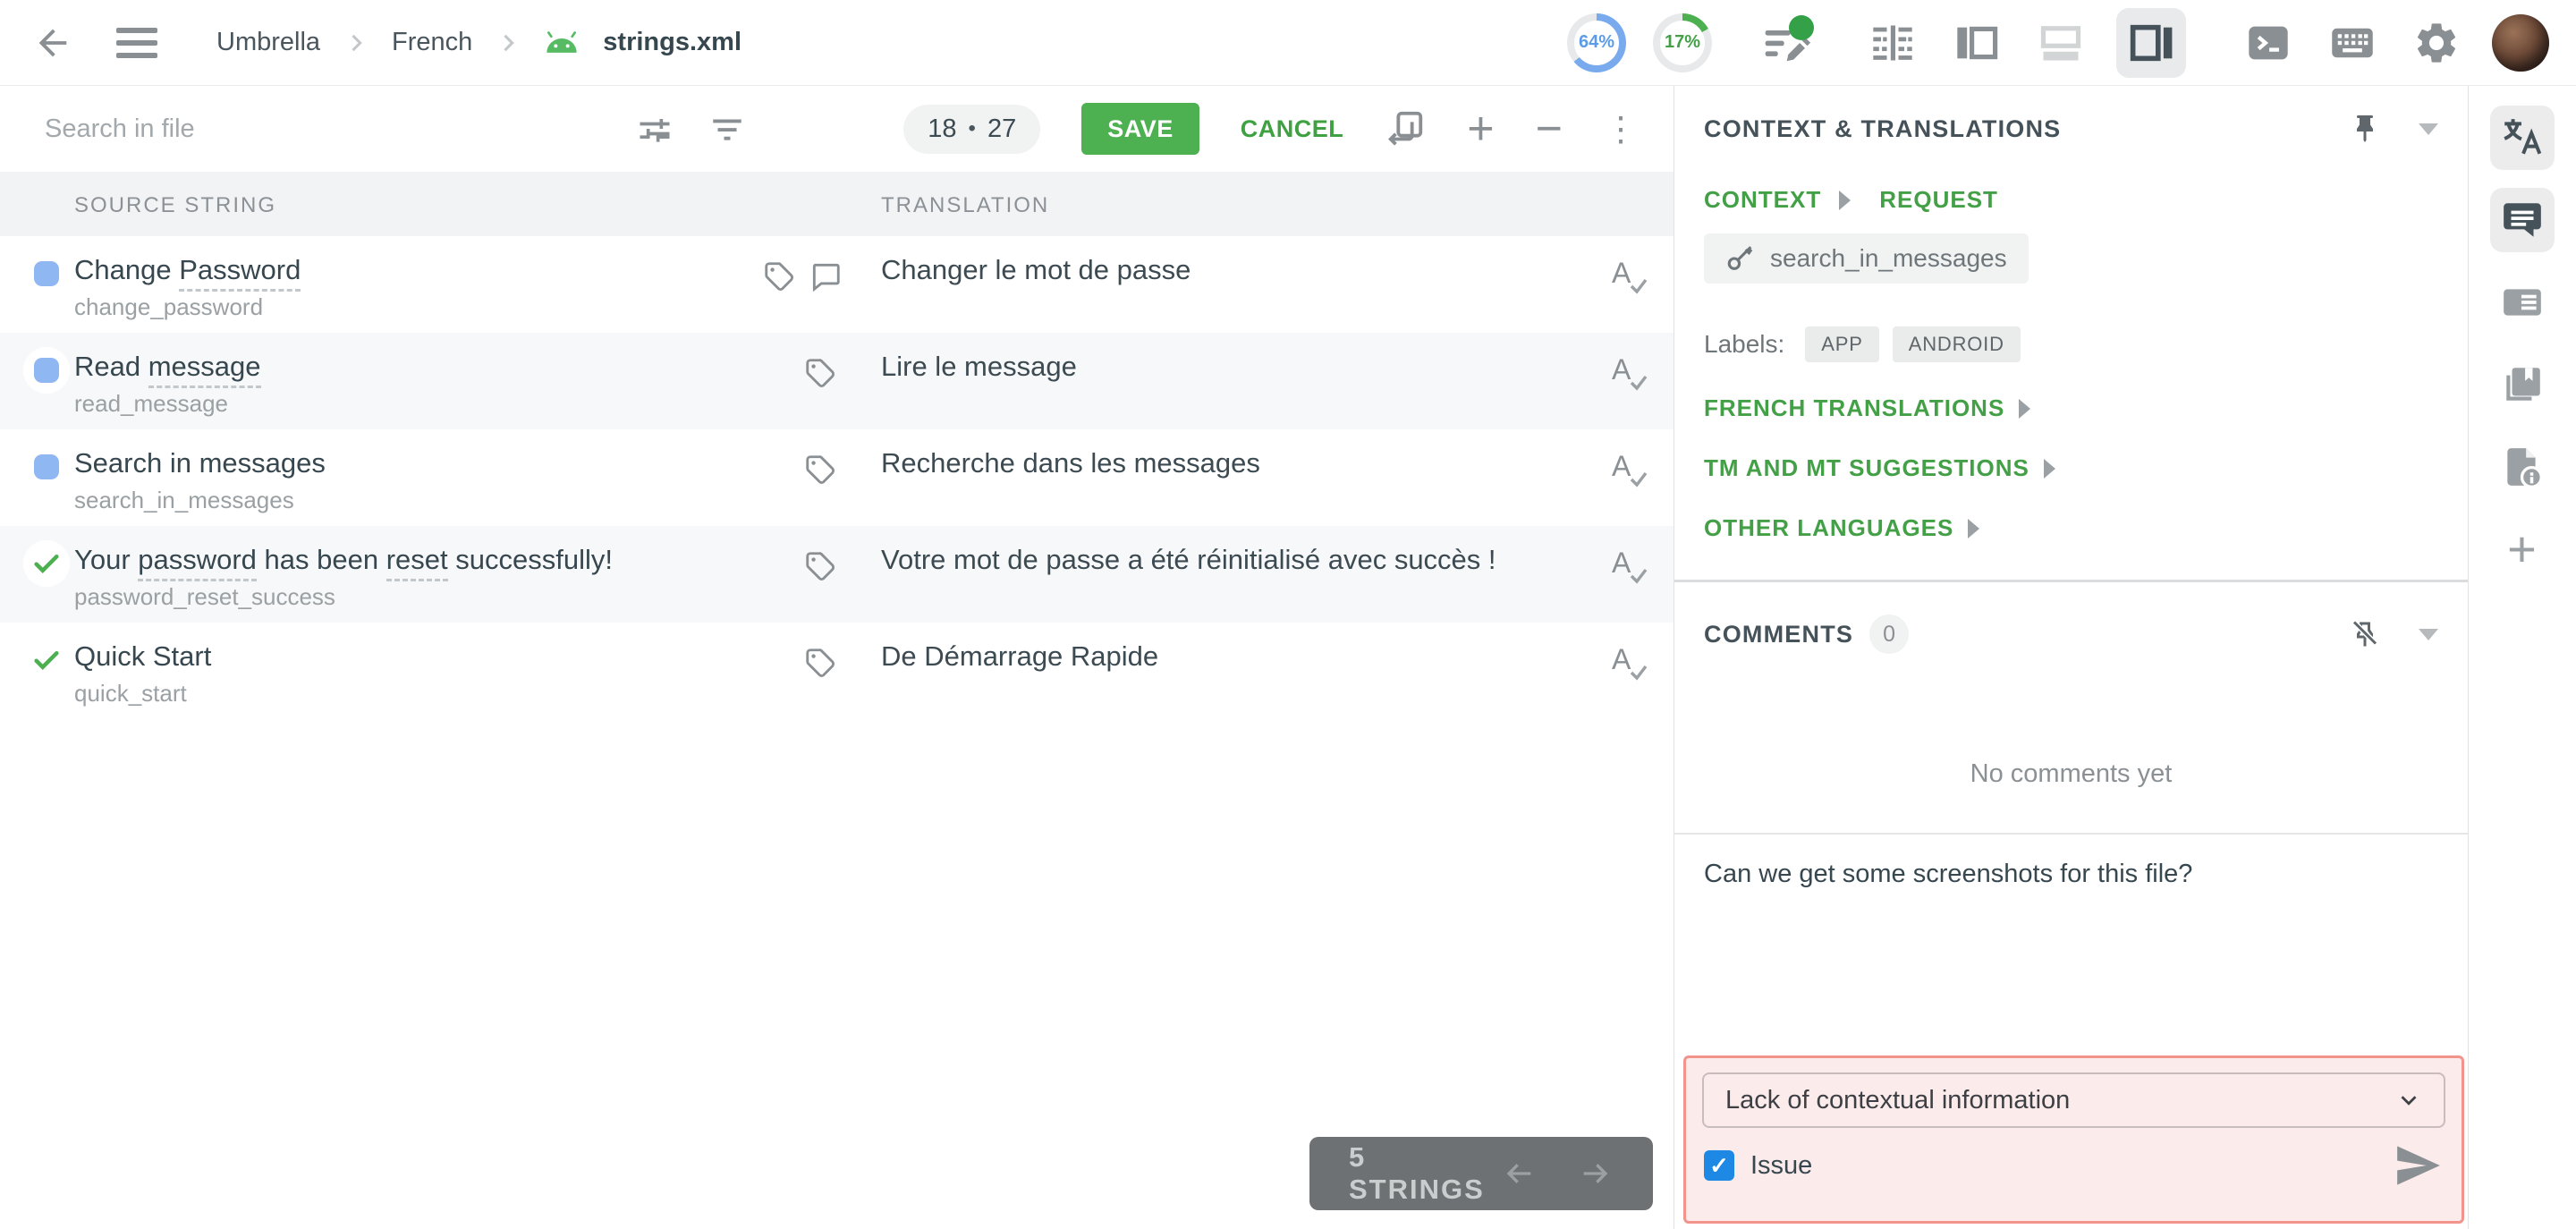 This screenshot has width=2576, height=1229. What do you see at coordinates (46, 563) in the screenshot?
I see `approved-check-icon` at bounding box center [46, 563].